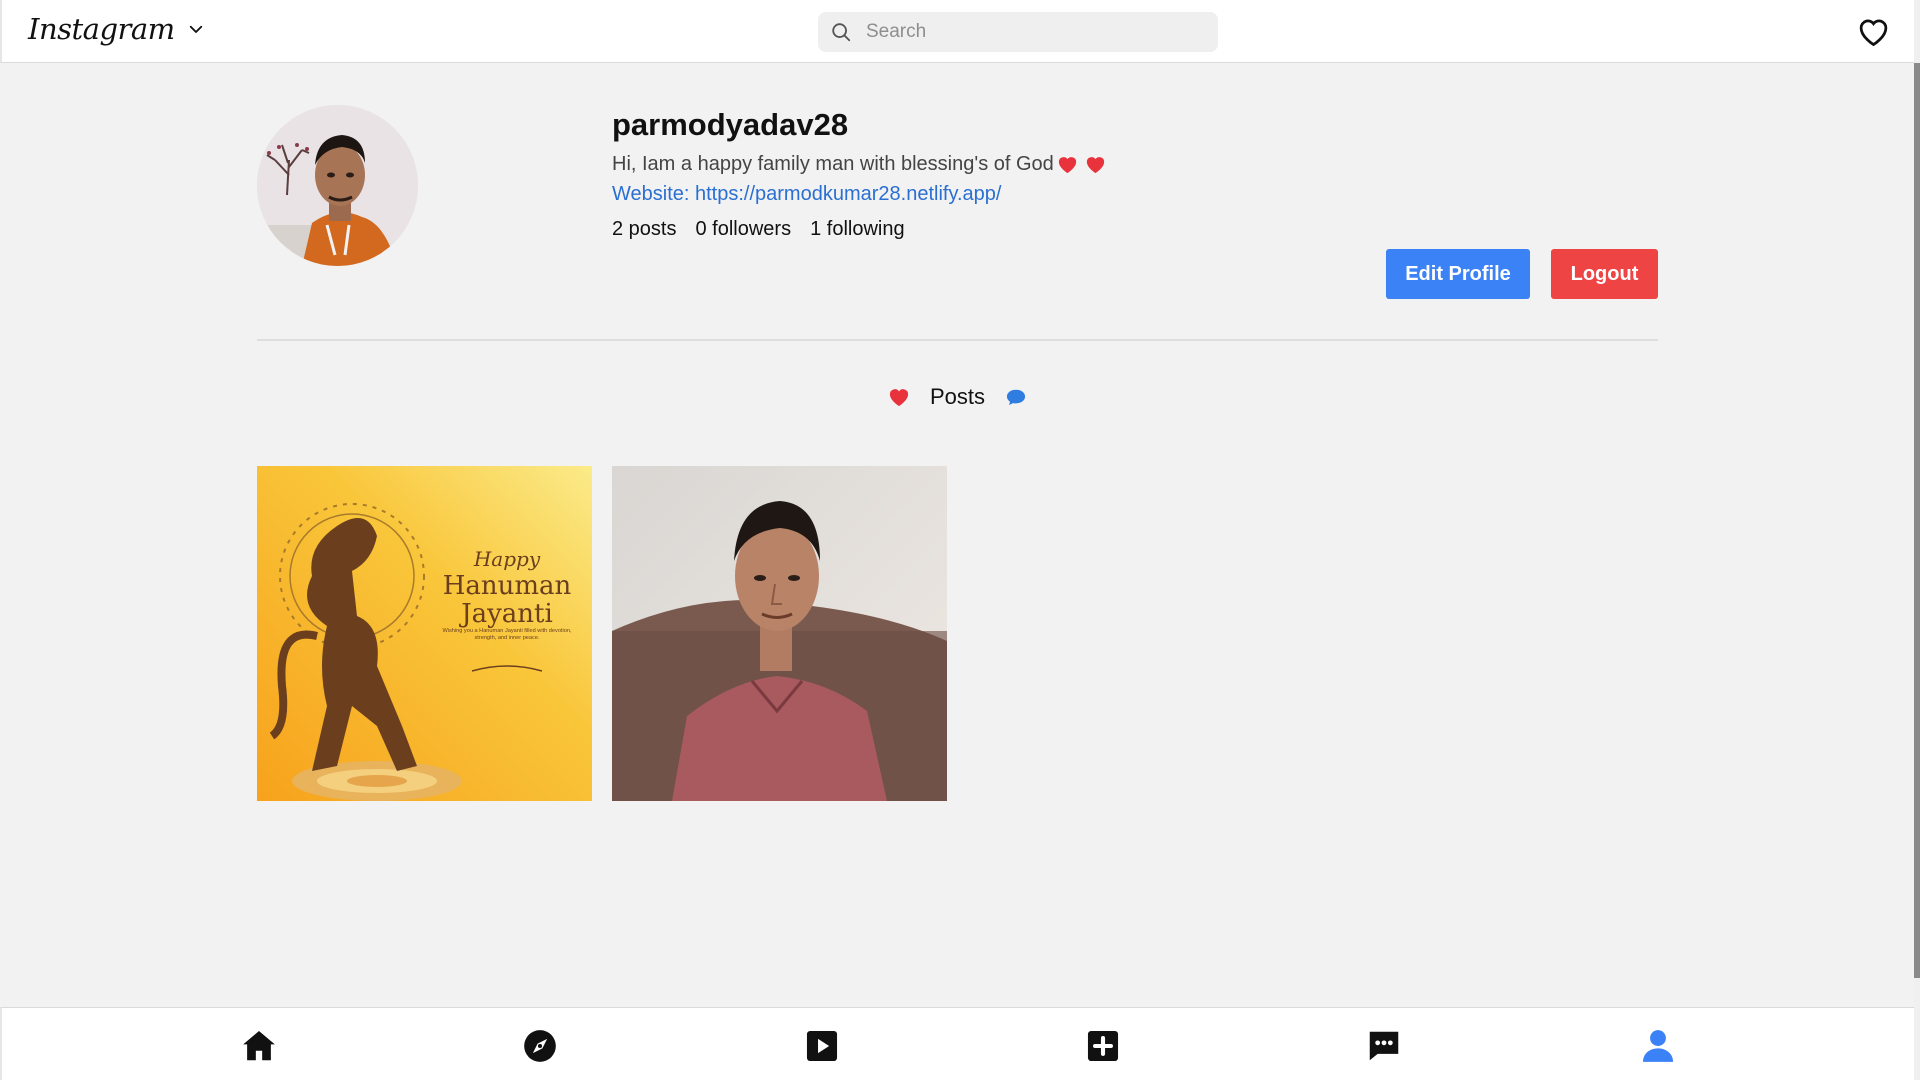  I want to click on top-navbar: Instagram, so click(957, 31).